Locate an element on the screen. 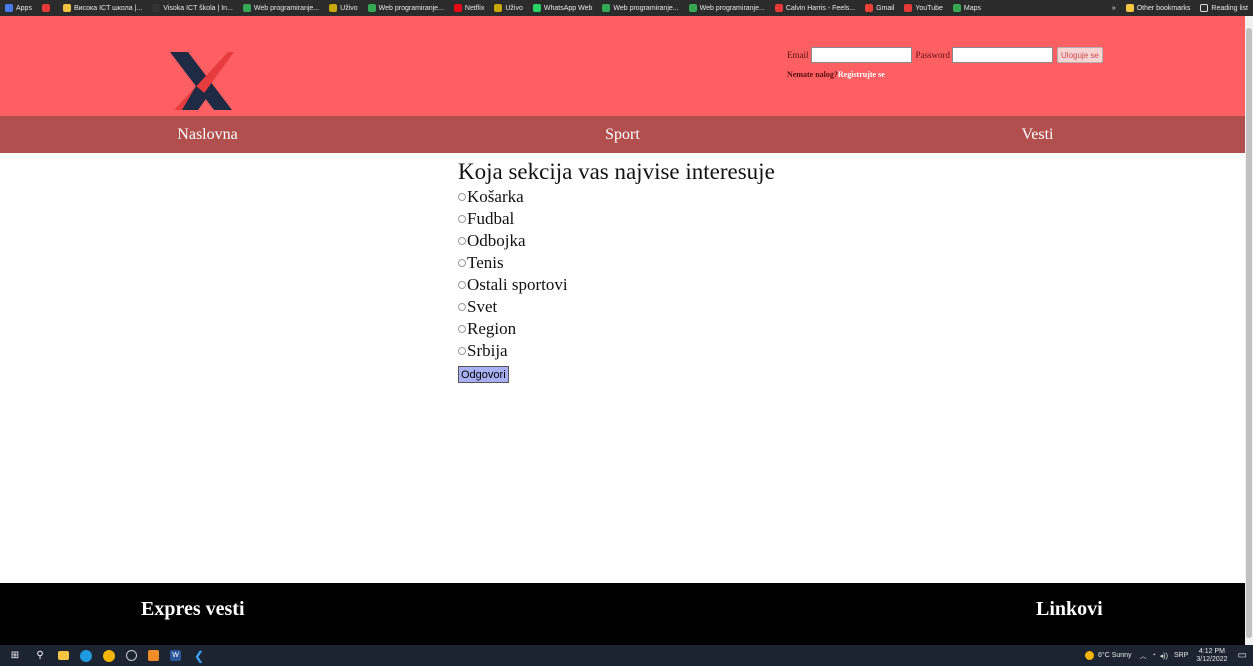  scrollbar-thumb is located at coordinates (1249, 333).